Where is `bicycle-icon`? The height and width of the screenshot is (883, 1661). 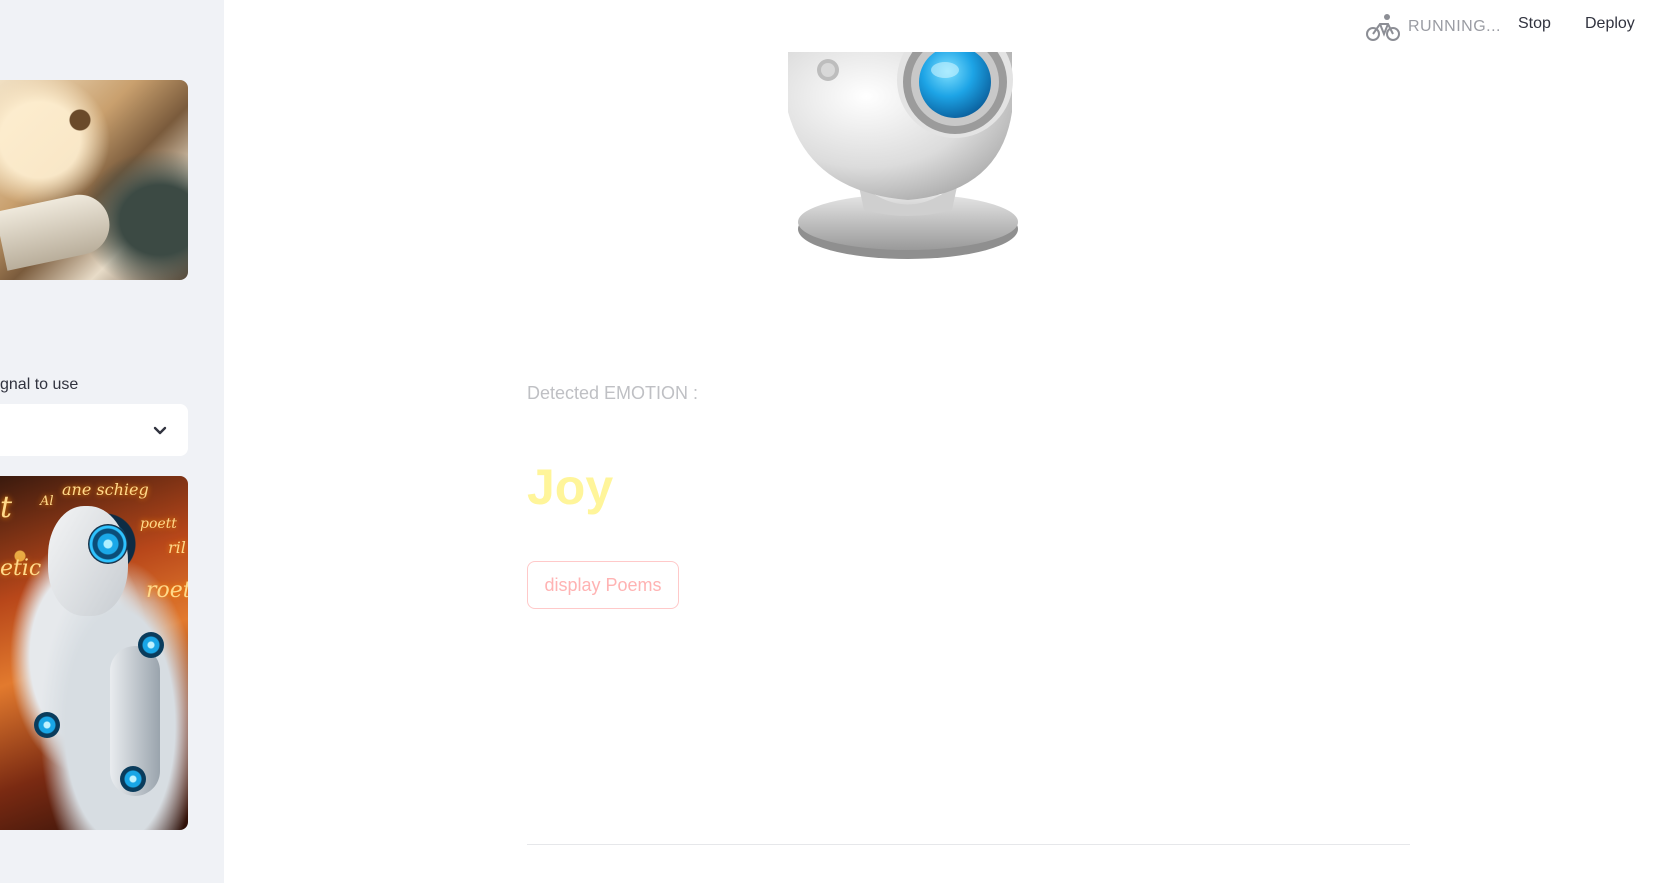
bicycle-icon is located at coordinates (1383, 27).